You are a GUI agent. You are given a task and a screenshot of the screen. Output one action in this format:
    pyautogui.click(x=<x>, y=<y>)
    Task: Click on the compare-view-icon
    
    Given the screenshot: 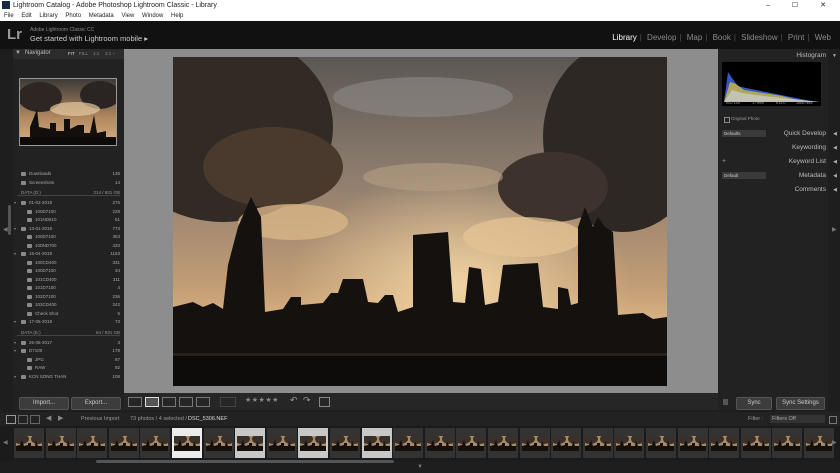 What is the action you would take?
    pyautogui.click(x=169, y=402)
    